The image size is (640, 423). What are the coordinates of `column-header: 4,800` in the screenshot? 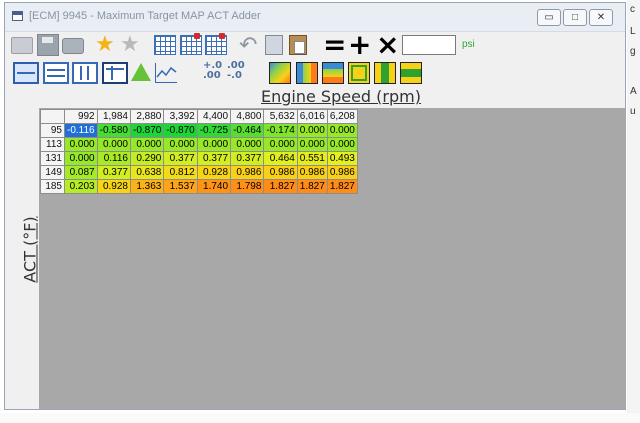 It's located at (247, 116).